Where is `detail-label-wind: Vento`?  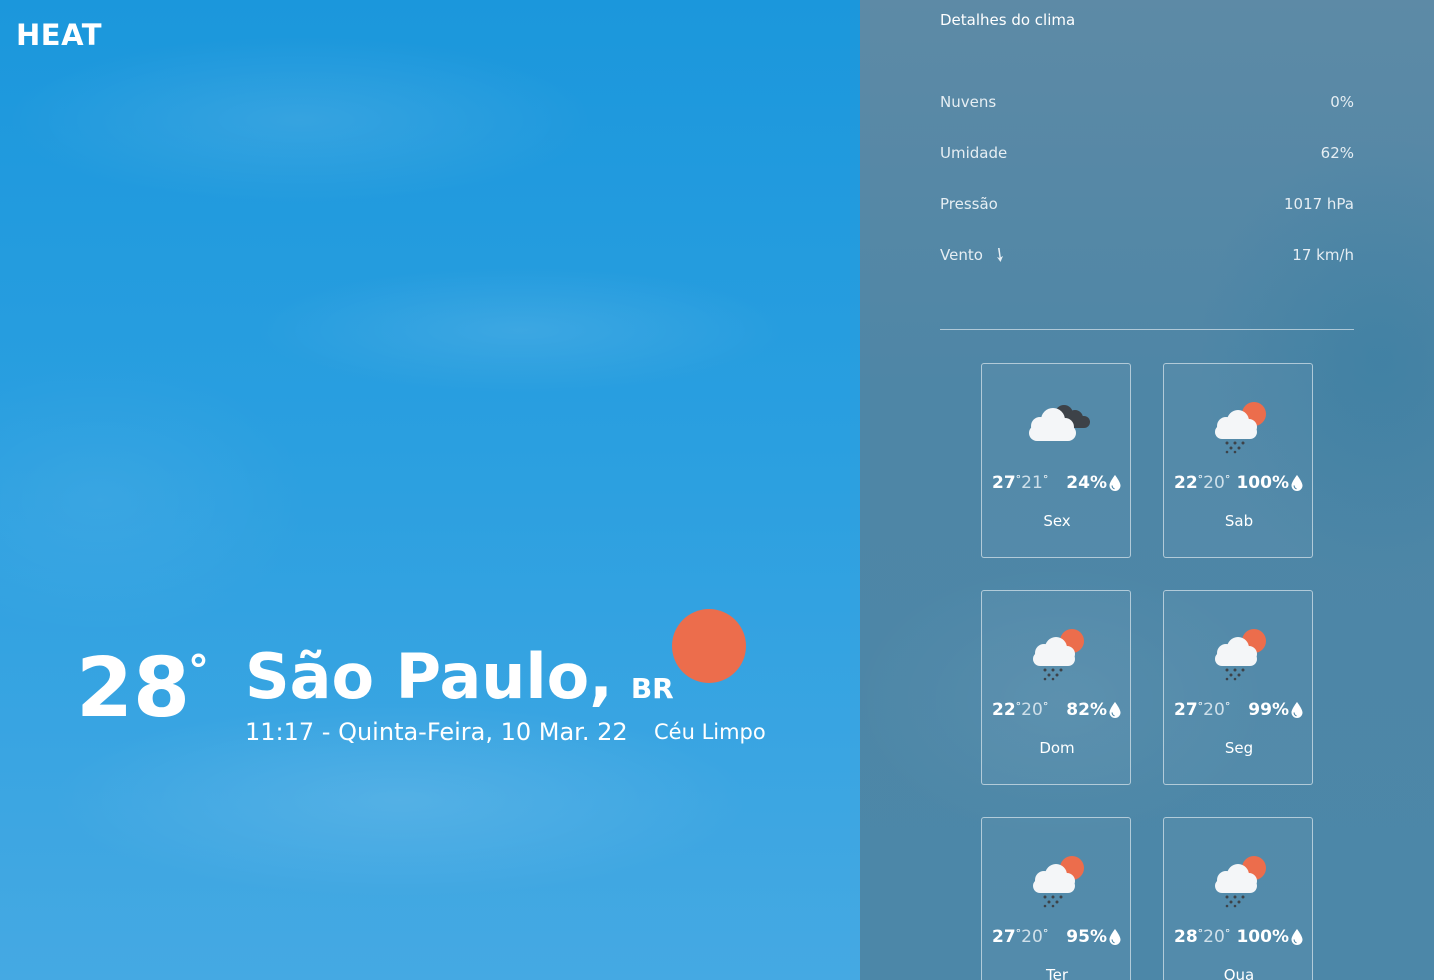
detail-label-wind: Vento is located at coordinates (973, 255).